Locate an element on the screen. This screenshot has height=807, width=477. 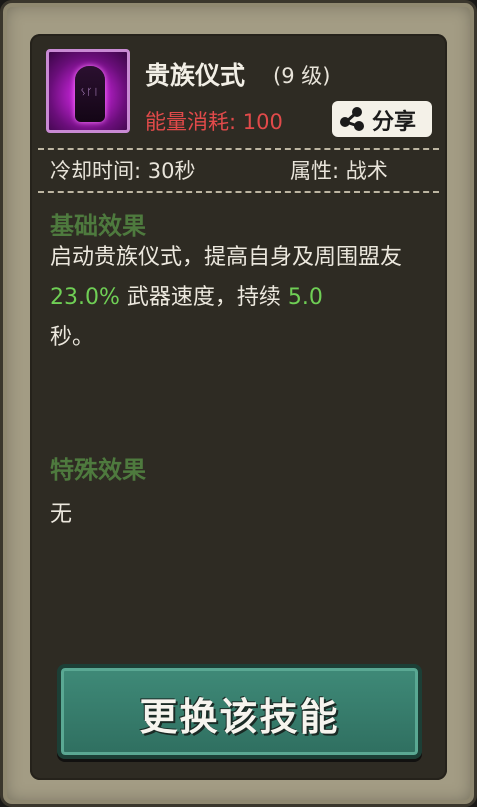
change-skill-label: 更换该技能 is located at coordinates (239, 717).